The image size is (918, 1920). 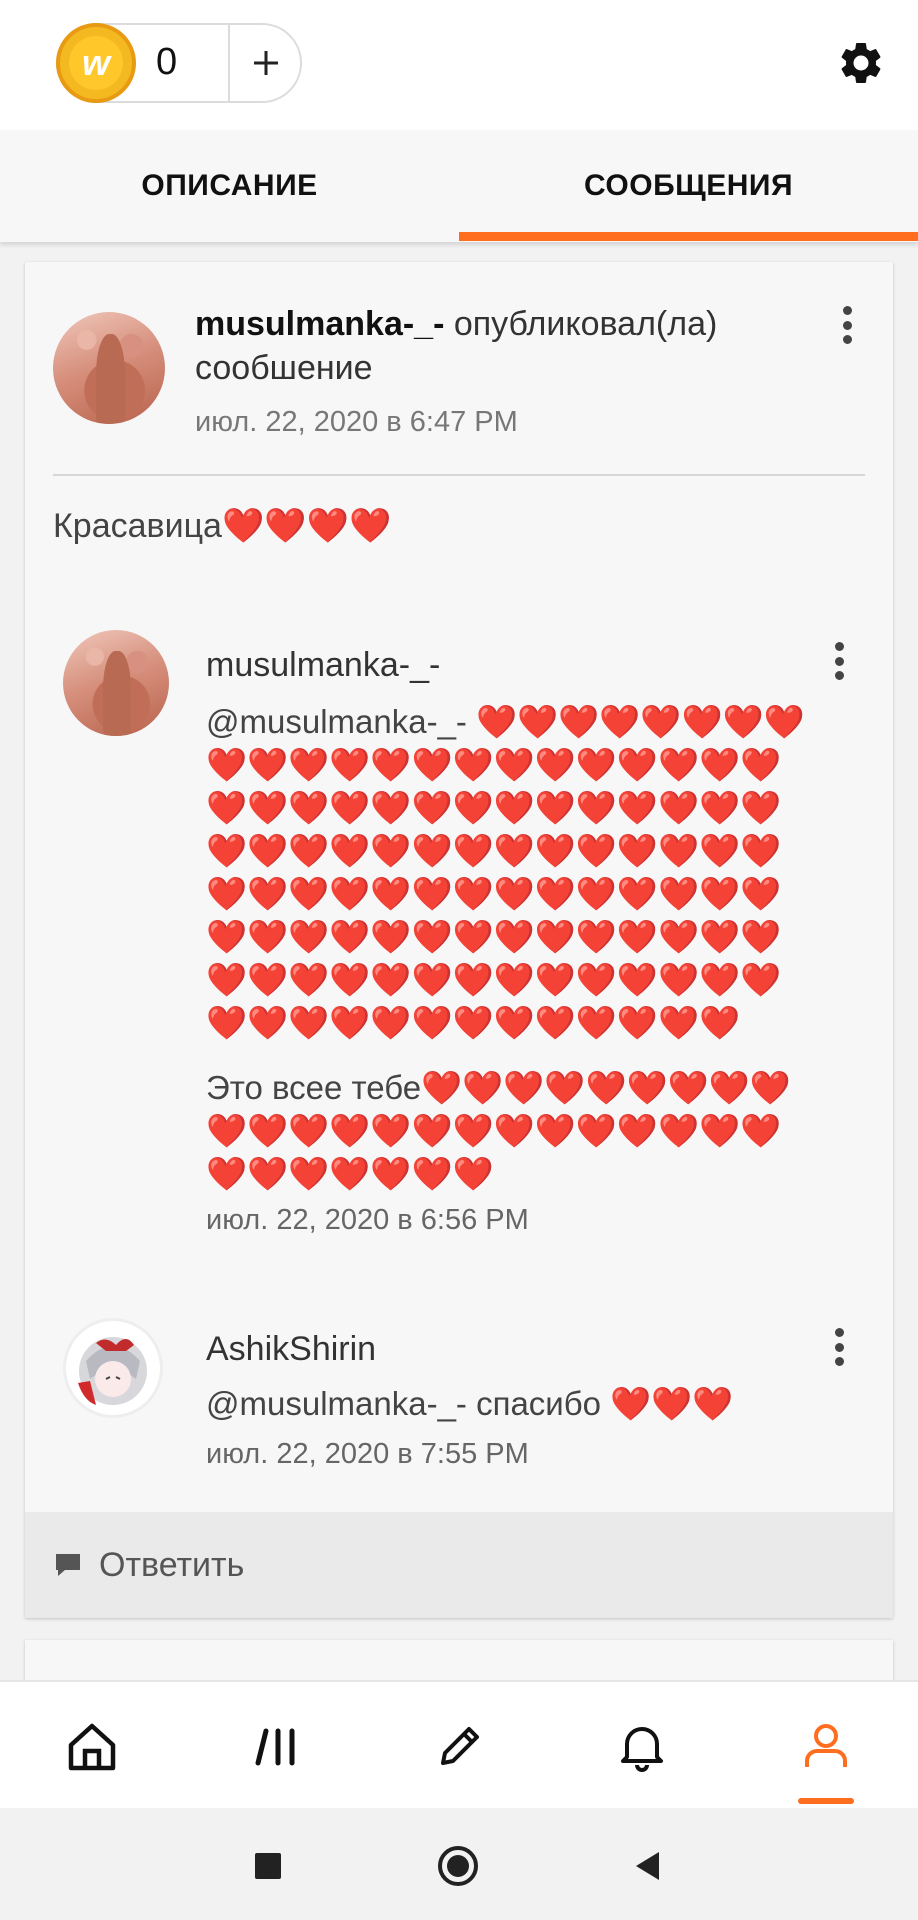 I want to click on tab-bar: ОПИСАНИЕ СООБЩЕНИЯ, so click(x=459, y=186).